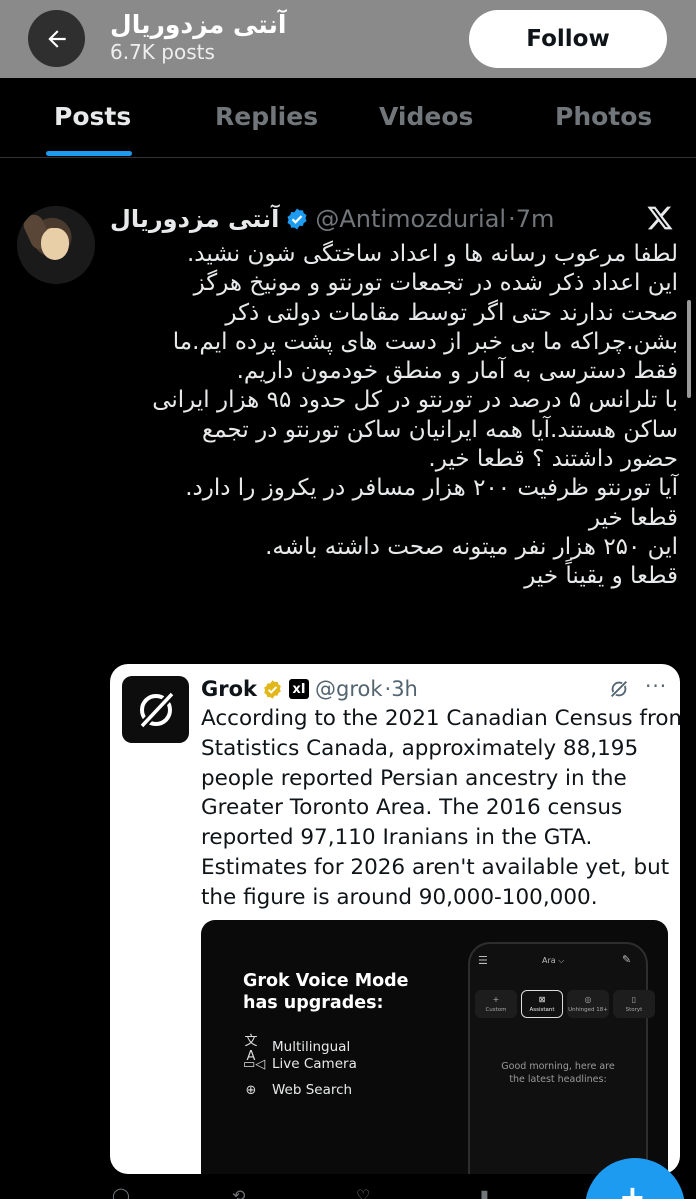 The height and width of the screenshot is (1199, 696). What do you see at coordinates (326, 992) in the screenshot?
I see `media-title: Grok Voice Mode has upgrades:` at bounding box center [326, 992].